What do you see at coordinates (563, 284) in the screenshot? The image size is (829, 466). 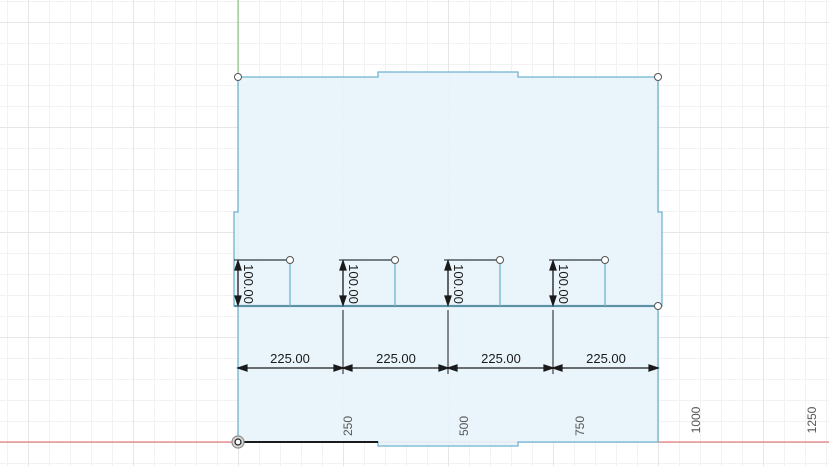 I see `dimension-label-v4: 100.00` at bounding box center [563, 284].